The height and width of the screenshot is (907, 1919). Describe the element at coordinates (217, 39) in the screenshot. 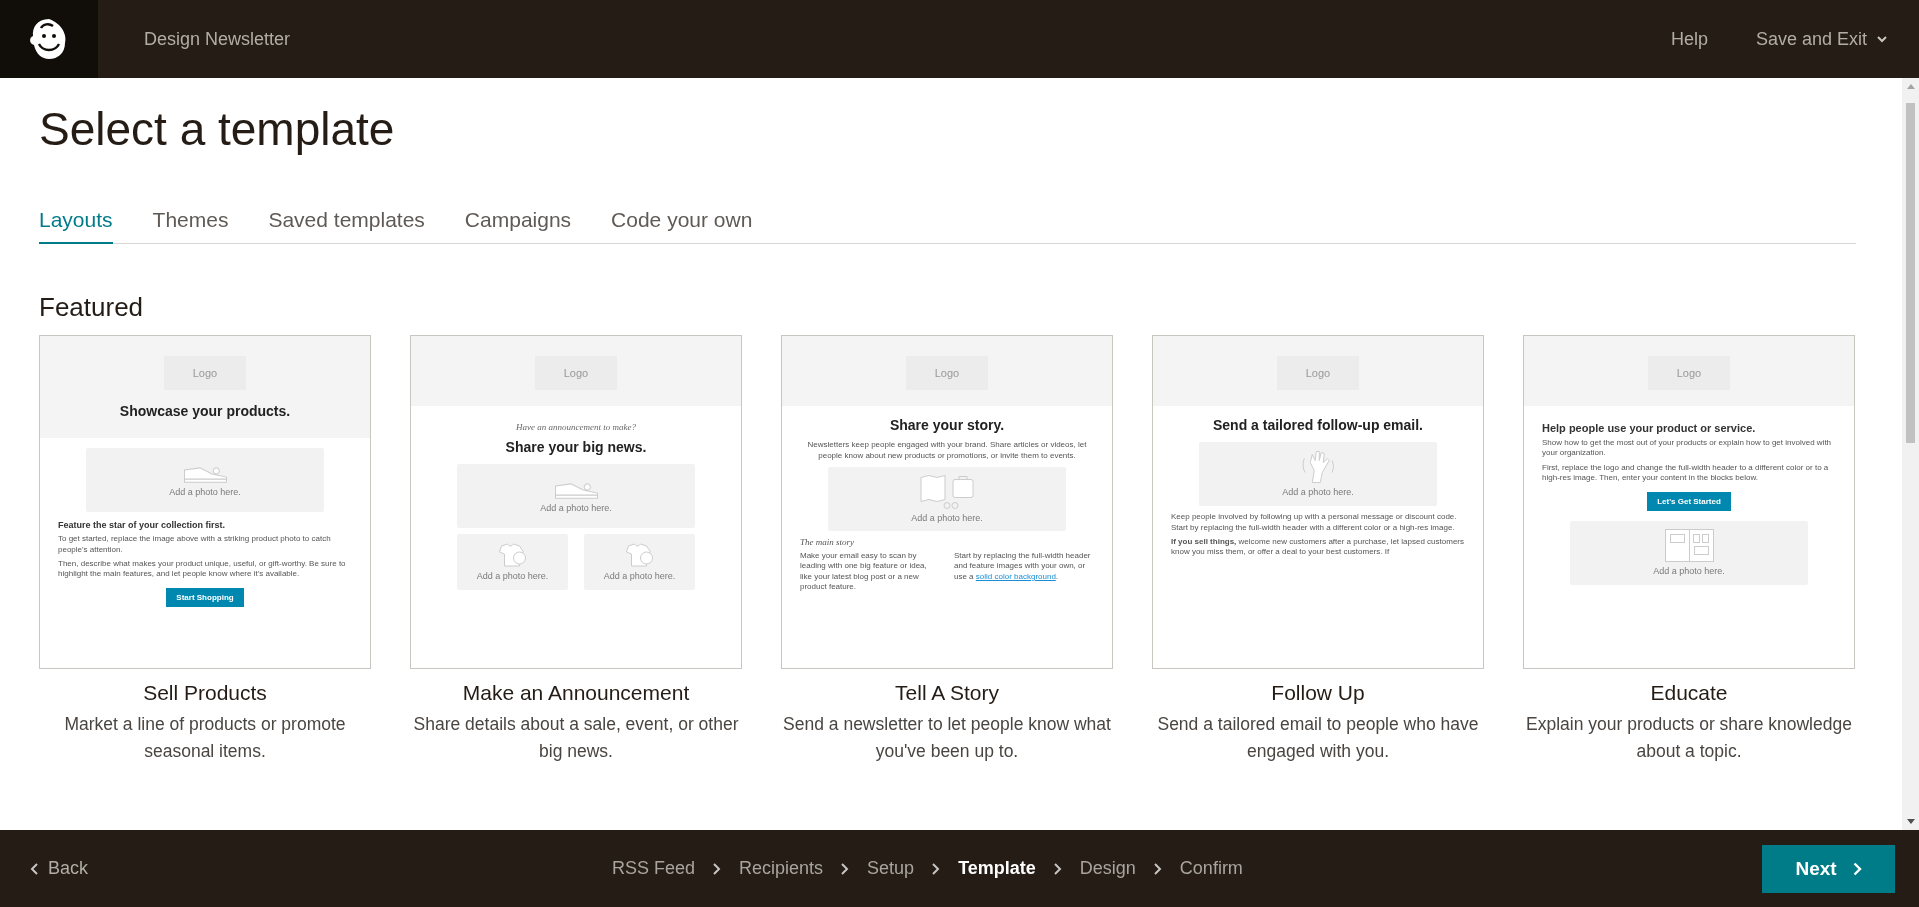

I see `campaign-name: Design Newsletter` at that location.